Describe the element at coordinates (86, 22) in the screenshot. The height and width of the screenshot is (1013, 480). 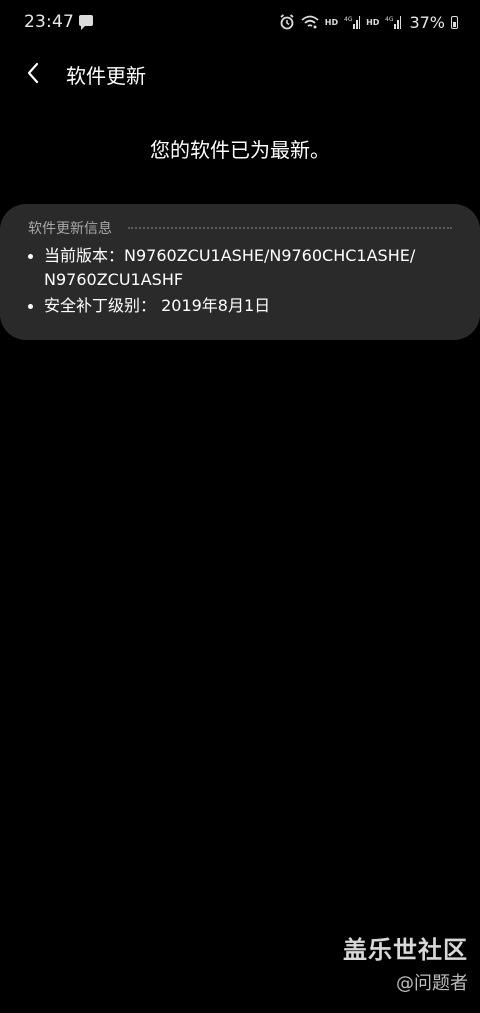
I see `chat-bubble-icon` at that location.